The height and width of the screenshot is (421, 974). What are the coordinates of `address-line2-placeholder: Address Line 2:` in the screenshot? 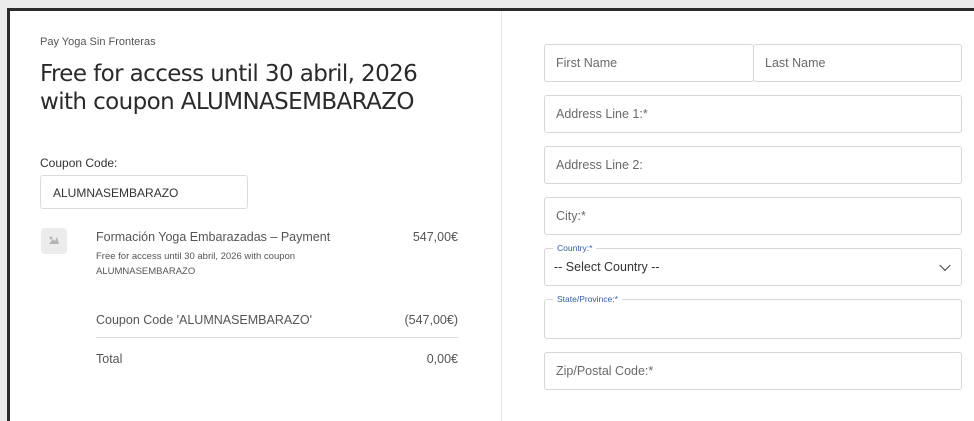 It's located at (599, 165).